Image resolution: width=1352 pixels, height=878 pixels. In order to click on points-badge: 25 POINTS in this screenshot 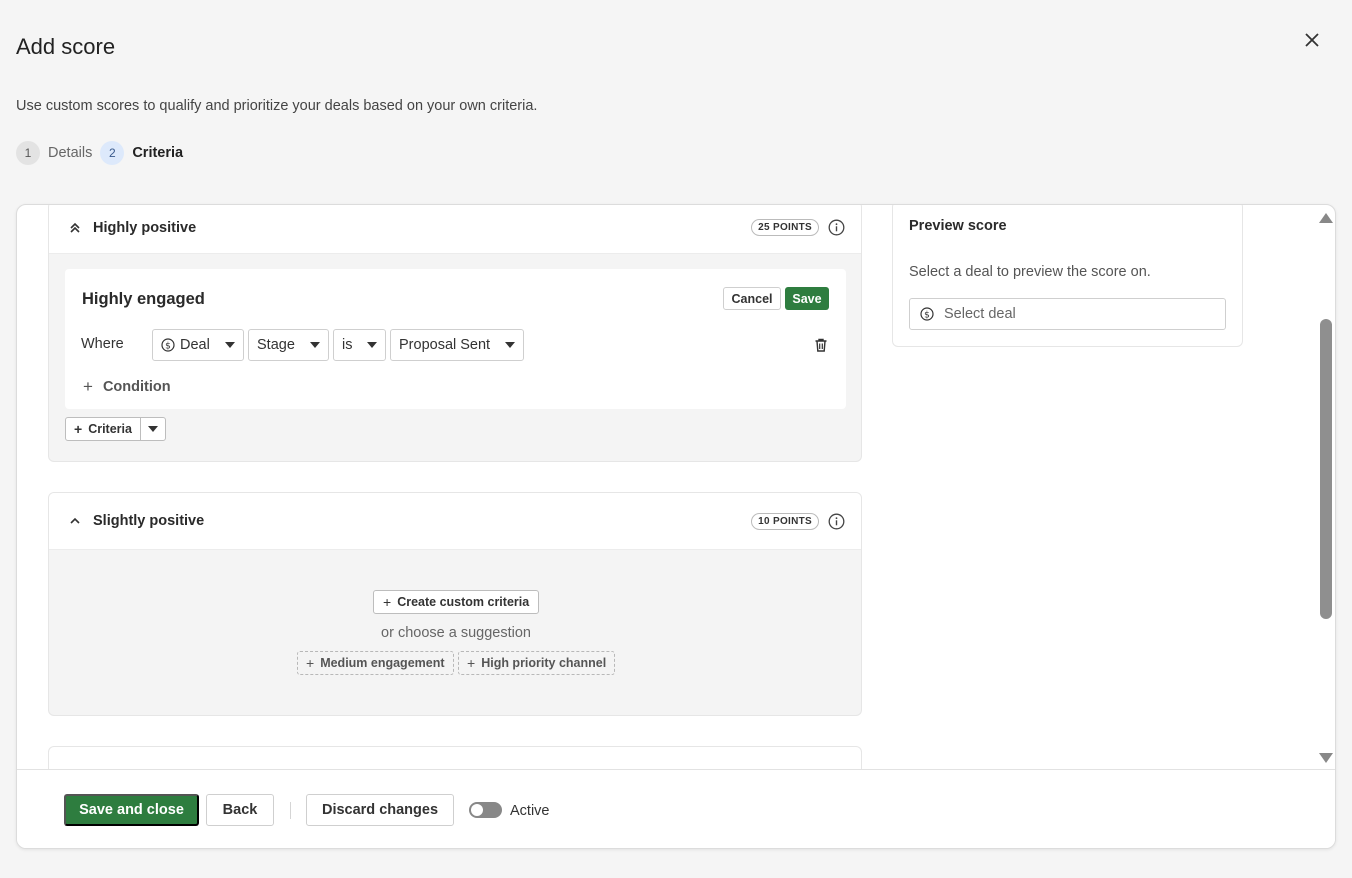, I will do `click(785, 227)`.